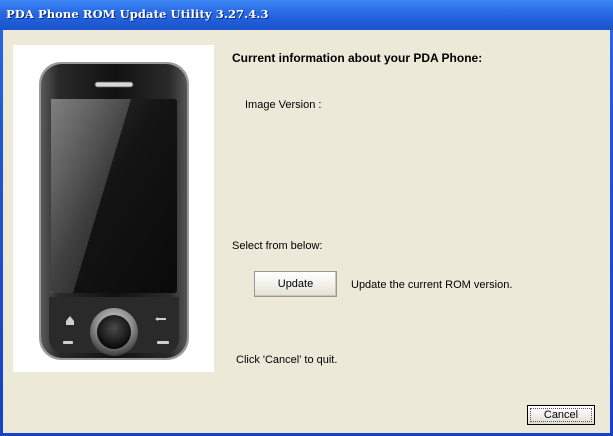  What do you see at coordinates (283, 105) in the screenshot?
I see `image-version-label: Image Version :` at bounding box center [283, 105].